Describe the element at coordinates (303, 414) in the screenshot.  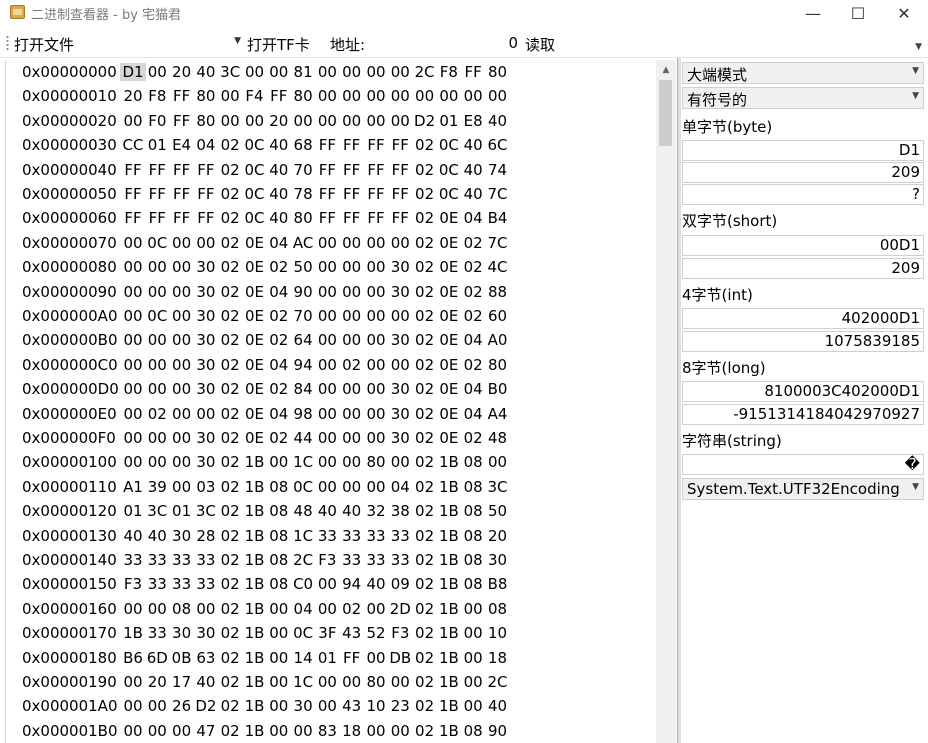
I see `hex-byte: 98` at that location.